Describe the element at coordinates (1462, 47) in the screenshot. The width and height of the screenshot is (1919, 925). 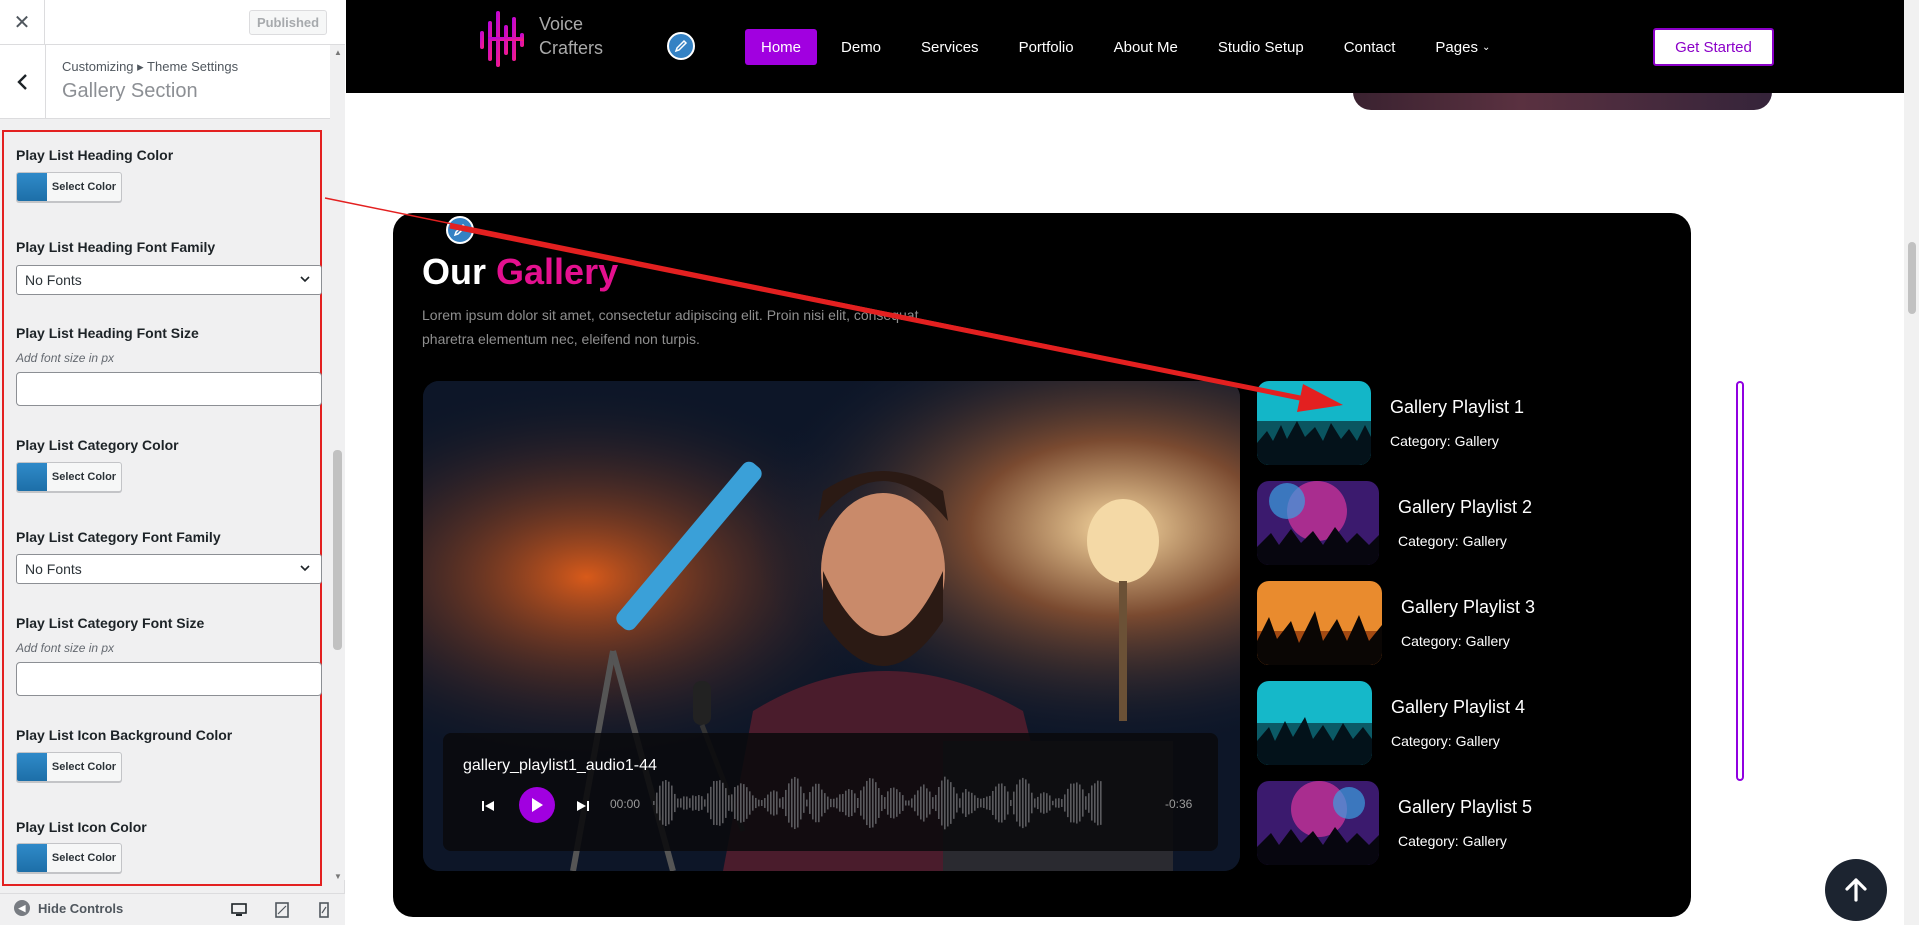
I see `nav-pages: Pages ⌄` at that location.